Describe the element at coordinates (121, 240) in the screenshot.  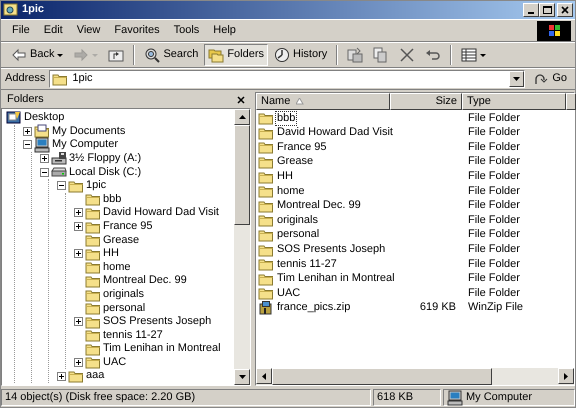
I see `tree-item: Grease` at that location.